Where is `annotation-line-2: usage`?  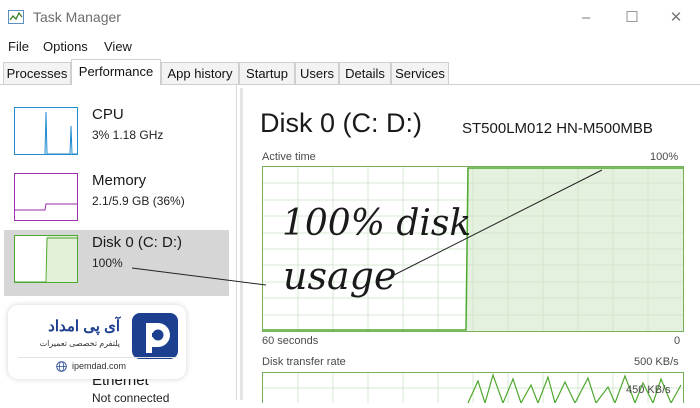
annotation-line-2: usage is located at coordinates (340, 276).